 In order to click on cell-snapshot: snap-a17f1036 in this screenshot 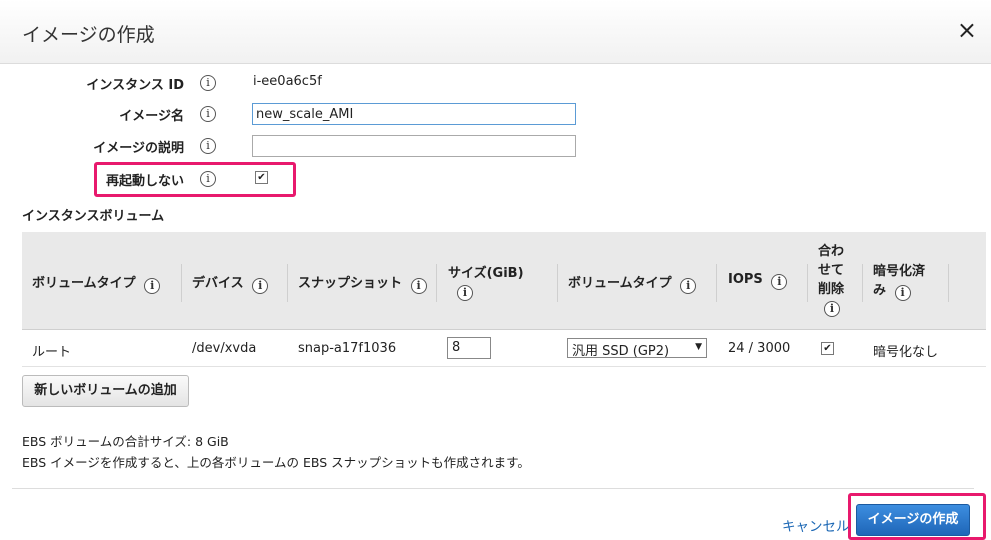, I will do `click(347, 348)`.